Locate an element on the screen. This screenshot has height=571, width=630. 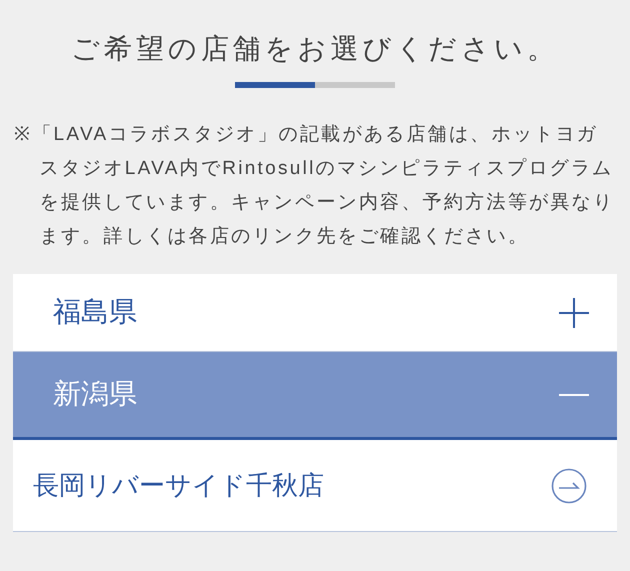
minus-icon is located at coordinates (574, 394).